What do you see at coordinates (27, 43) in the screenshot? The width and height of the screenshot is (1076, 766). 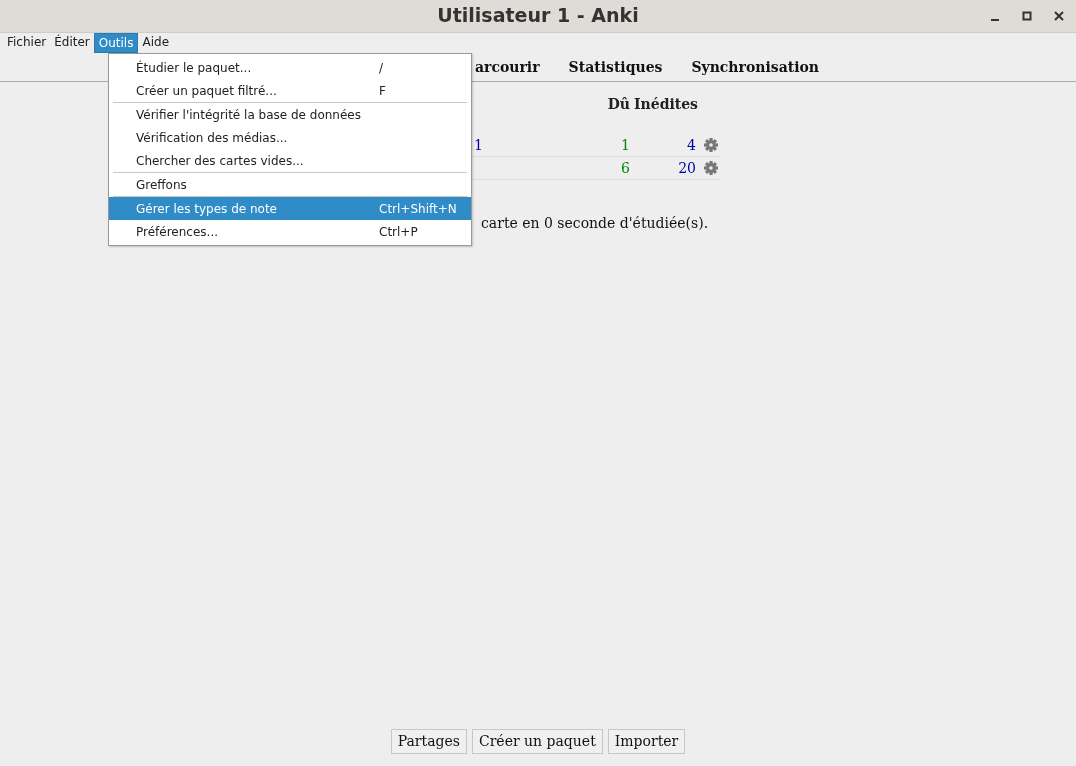 I see `menu-item: Fichier` at bounding box center [27, 43].